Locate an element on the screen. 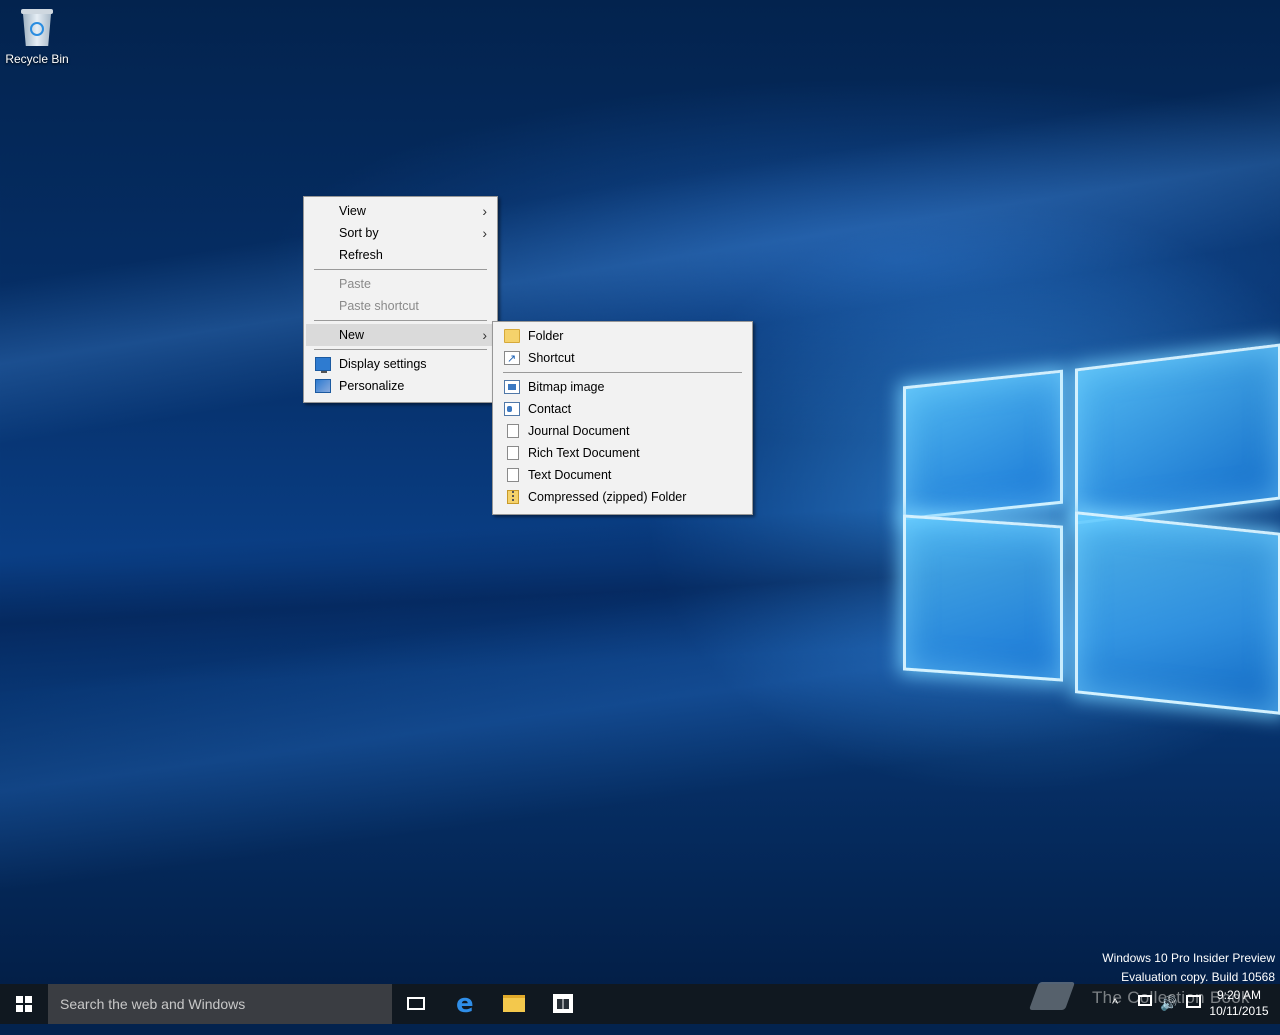 The image size is (1280, 1035). submenu-item-text-document: Text Document is located at coordinates (622, 475).